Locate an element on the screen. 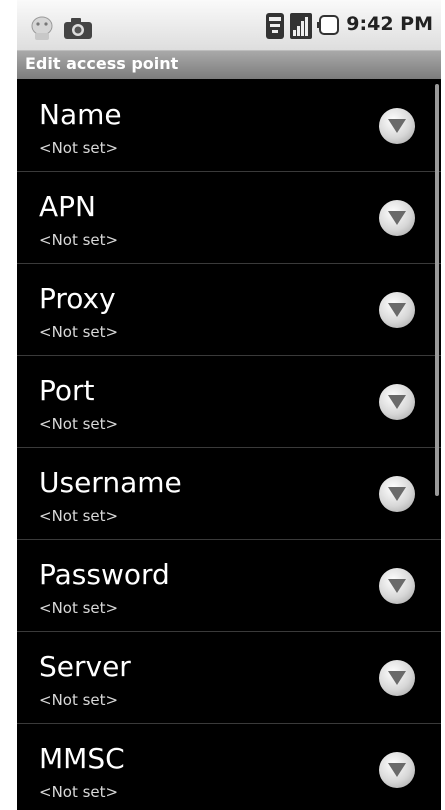  item-title: Proxy is located at coordinates (77, 298).